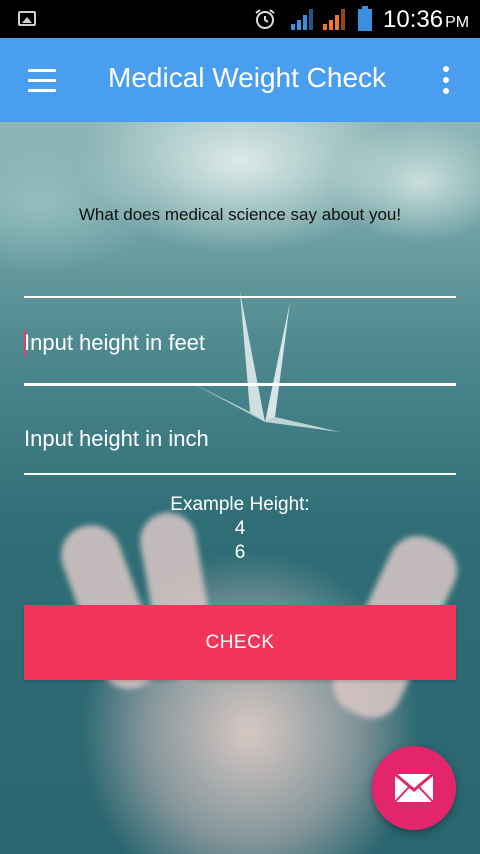 This screenshot has height=854, width=480. What do you see at coordinates (240, 552) in the screenshot?
I see `example-inch: 6` at bounding box center [240, 552].